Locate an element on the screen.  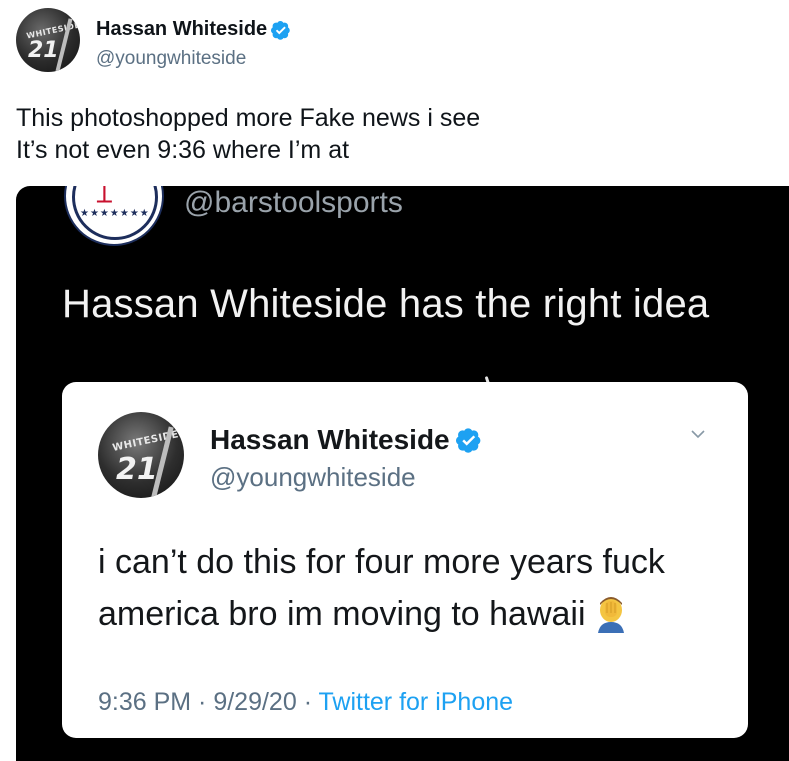
quoted-tweet-metadata: 9:36 PM · 9/29/20 · Twitter for iPhone is located at coordinates (305, 702).